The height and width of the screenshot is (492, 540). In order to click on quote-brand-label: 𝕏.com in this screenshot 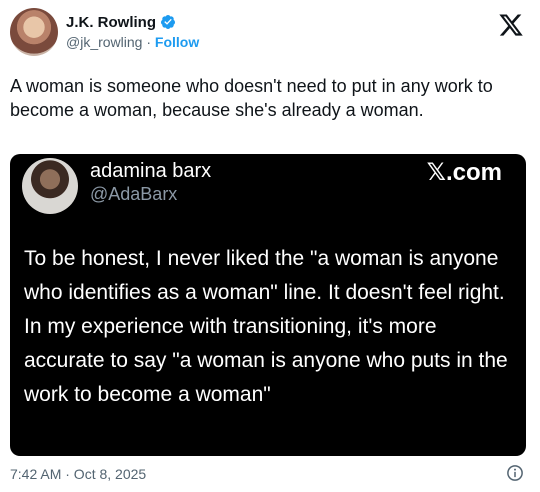, I will do `click(464, 172)`.